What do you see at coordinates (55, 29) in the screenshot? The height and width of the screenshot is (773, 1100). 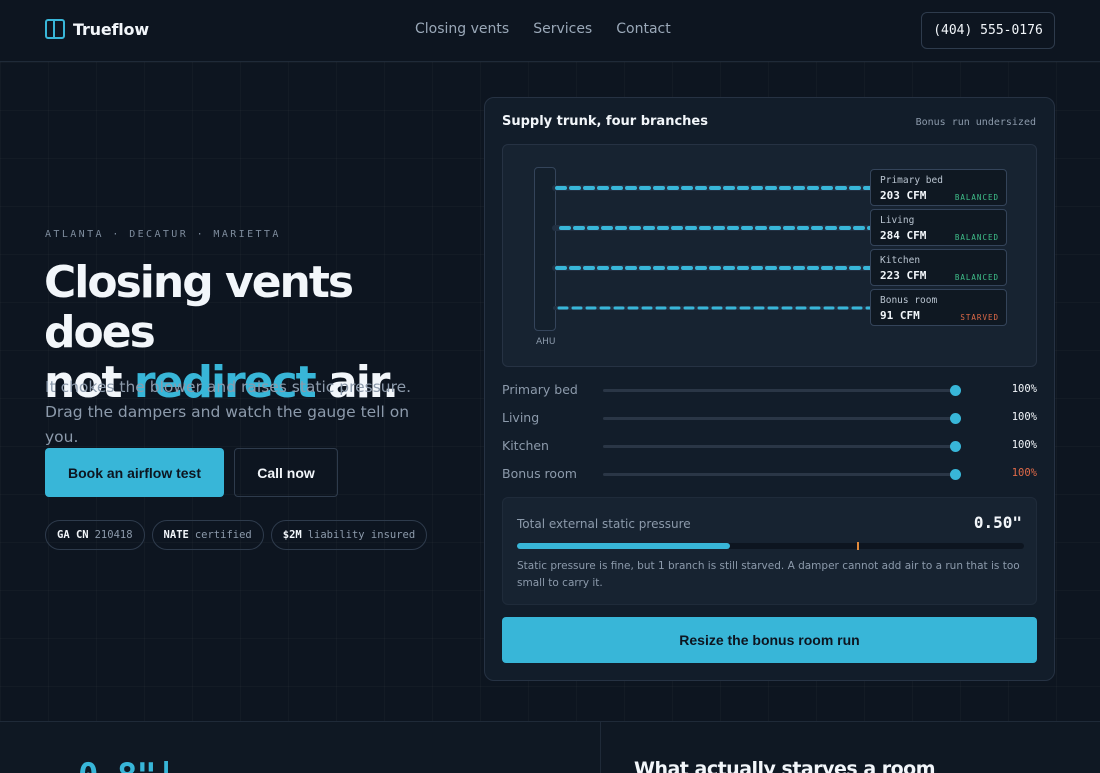 I see `duct-logo-icon` at bounding box center [55, 29].